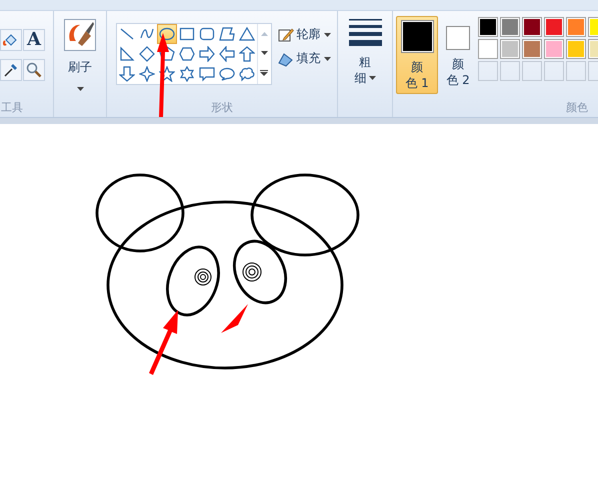  I want to click on color-button: 颜 色 1, so click(417, 55).